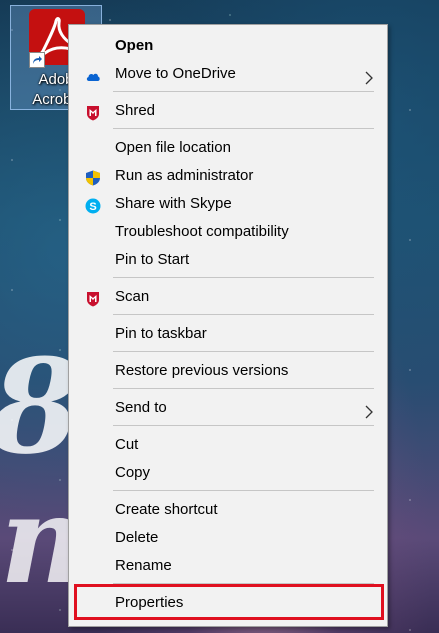 This screenshot has height=633, width=439. I want to click on menu-item-move-to-onedrive: Move to OneDrive, so click(228, 74).